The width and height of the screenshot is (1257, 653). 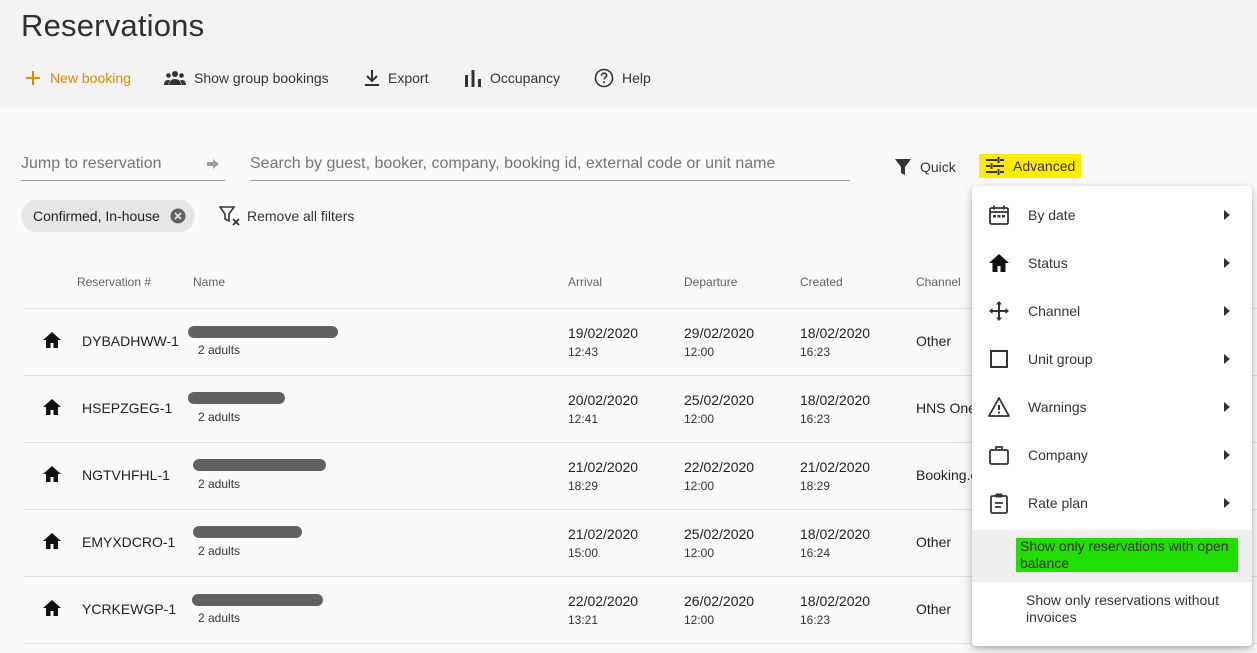 I want to click on chip-remove-icon, so click(x=178, y=216).